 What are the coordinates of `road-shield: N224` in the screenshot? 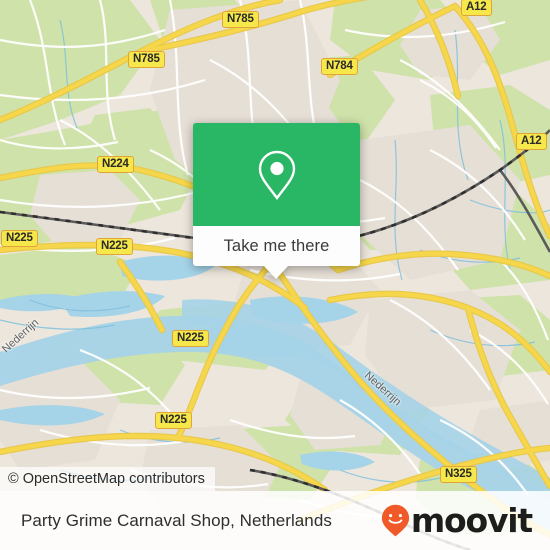 It's located at (115, 165).